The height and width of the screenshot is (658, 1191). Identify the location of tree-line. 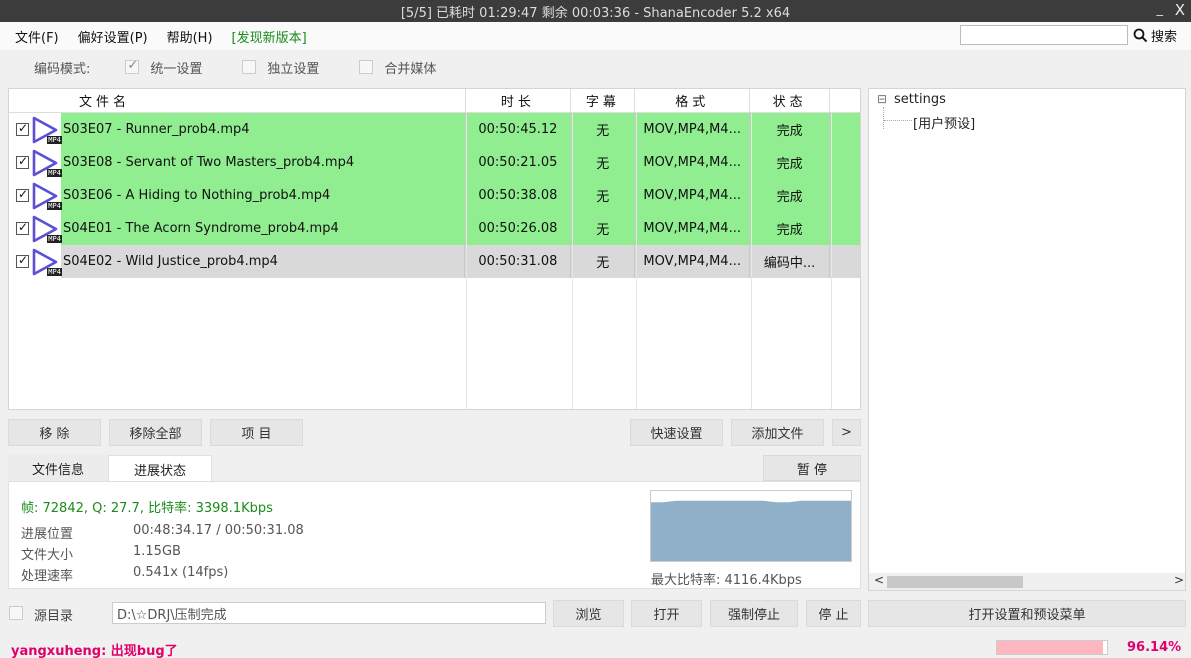
(883, 118).